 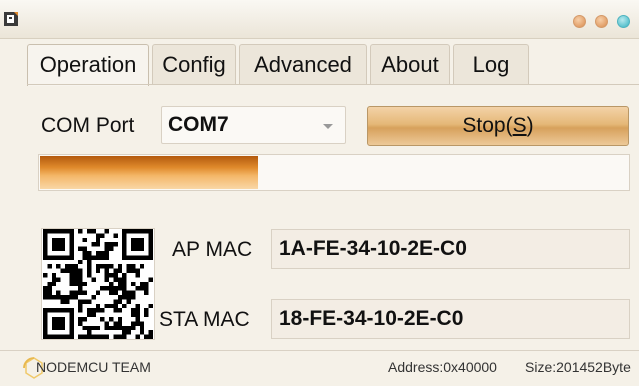 What do you see at coordinates (334, 172) in the screenshot?
I see `progress-bar` at bounding box center [334, 172].